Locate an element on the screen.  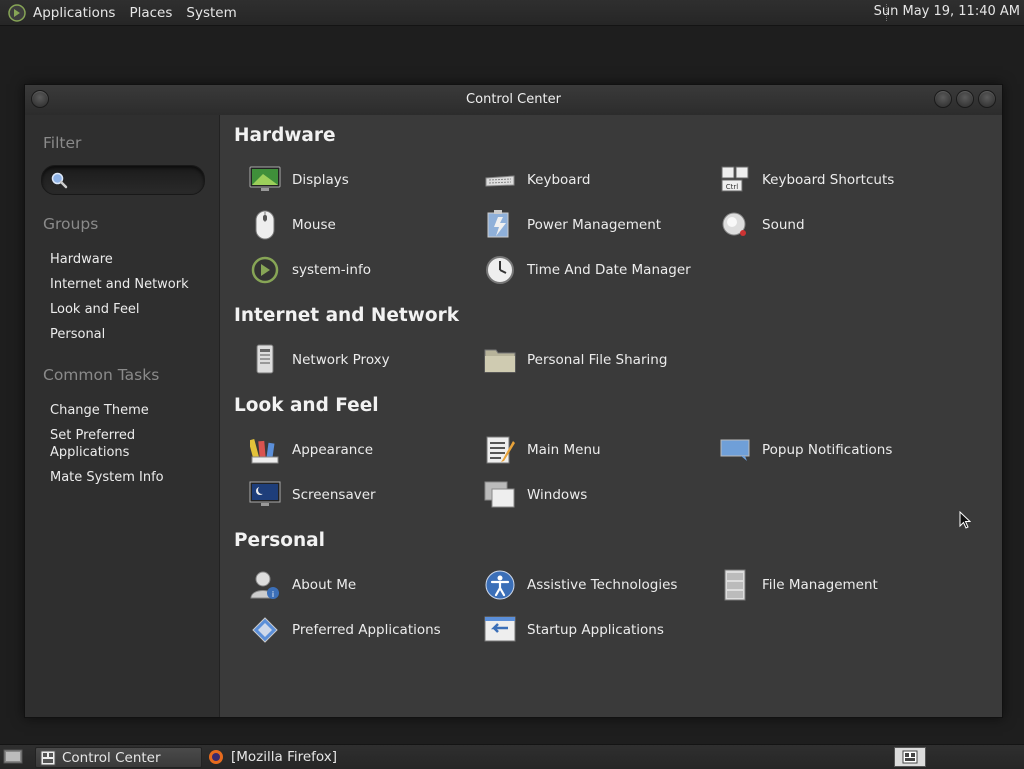
preferred-apps-icon is located at coordinates (265, 630).